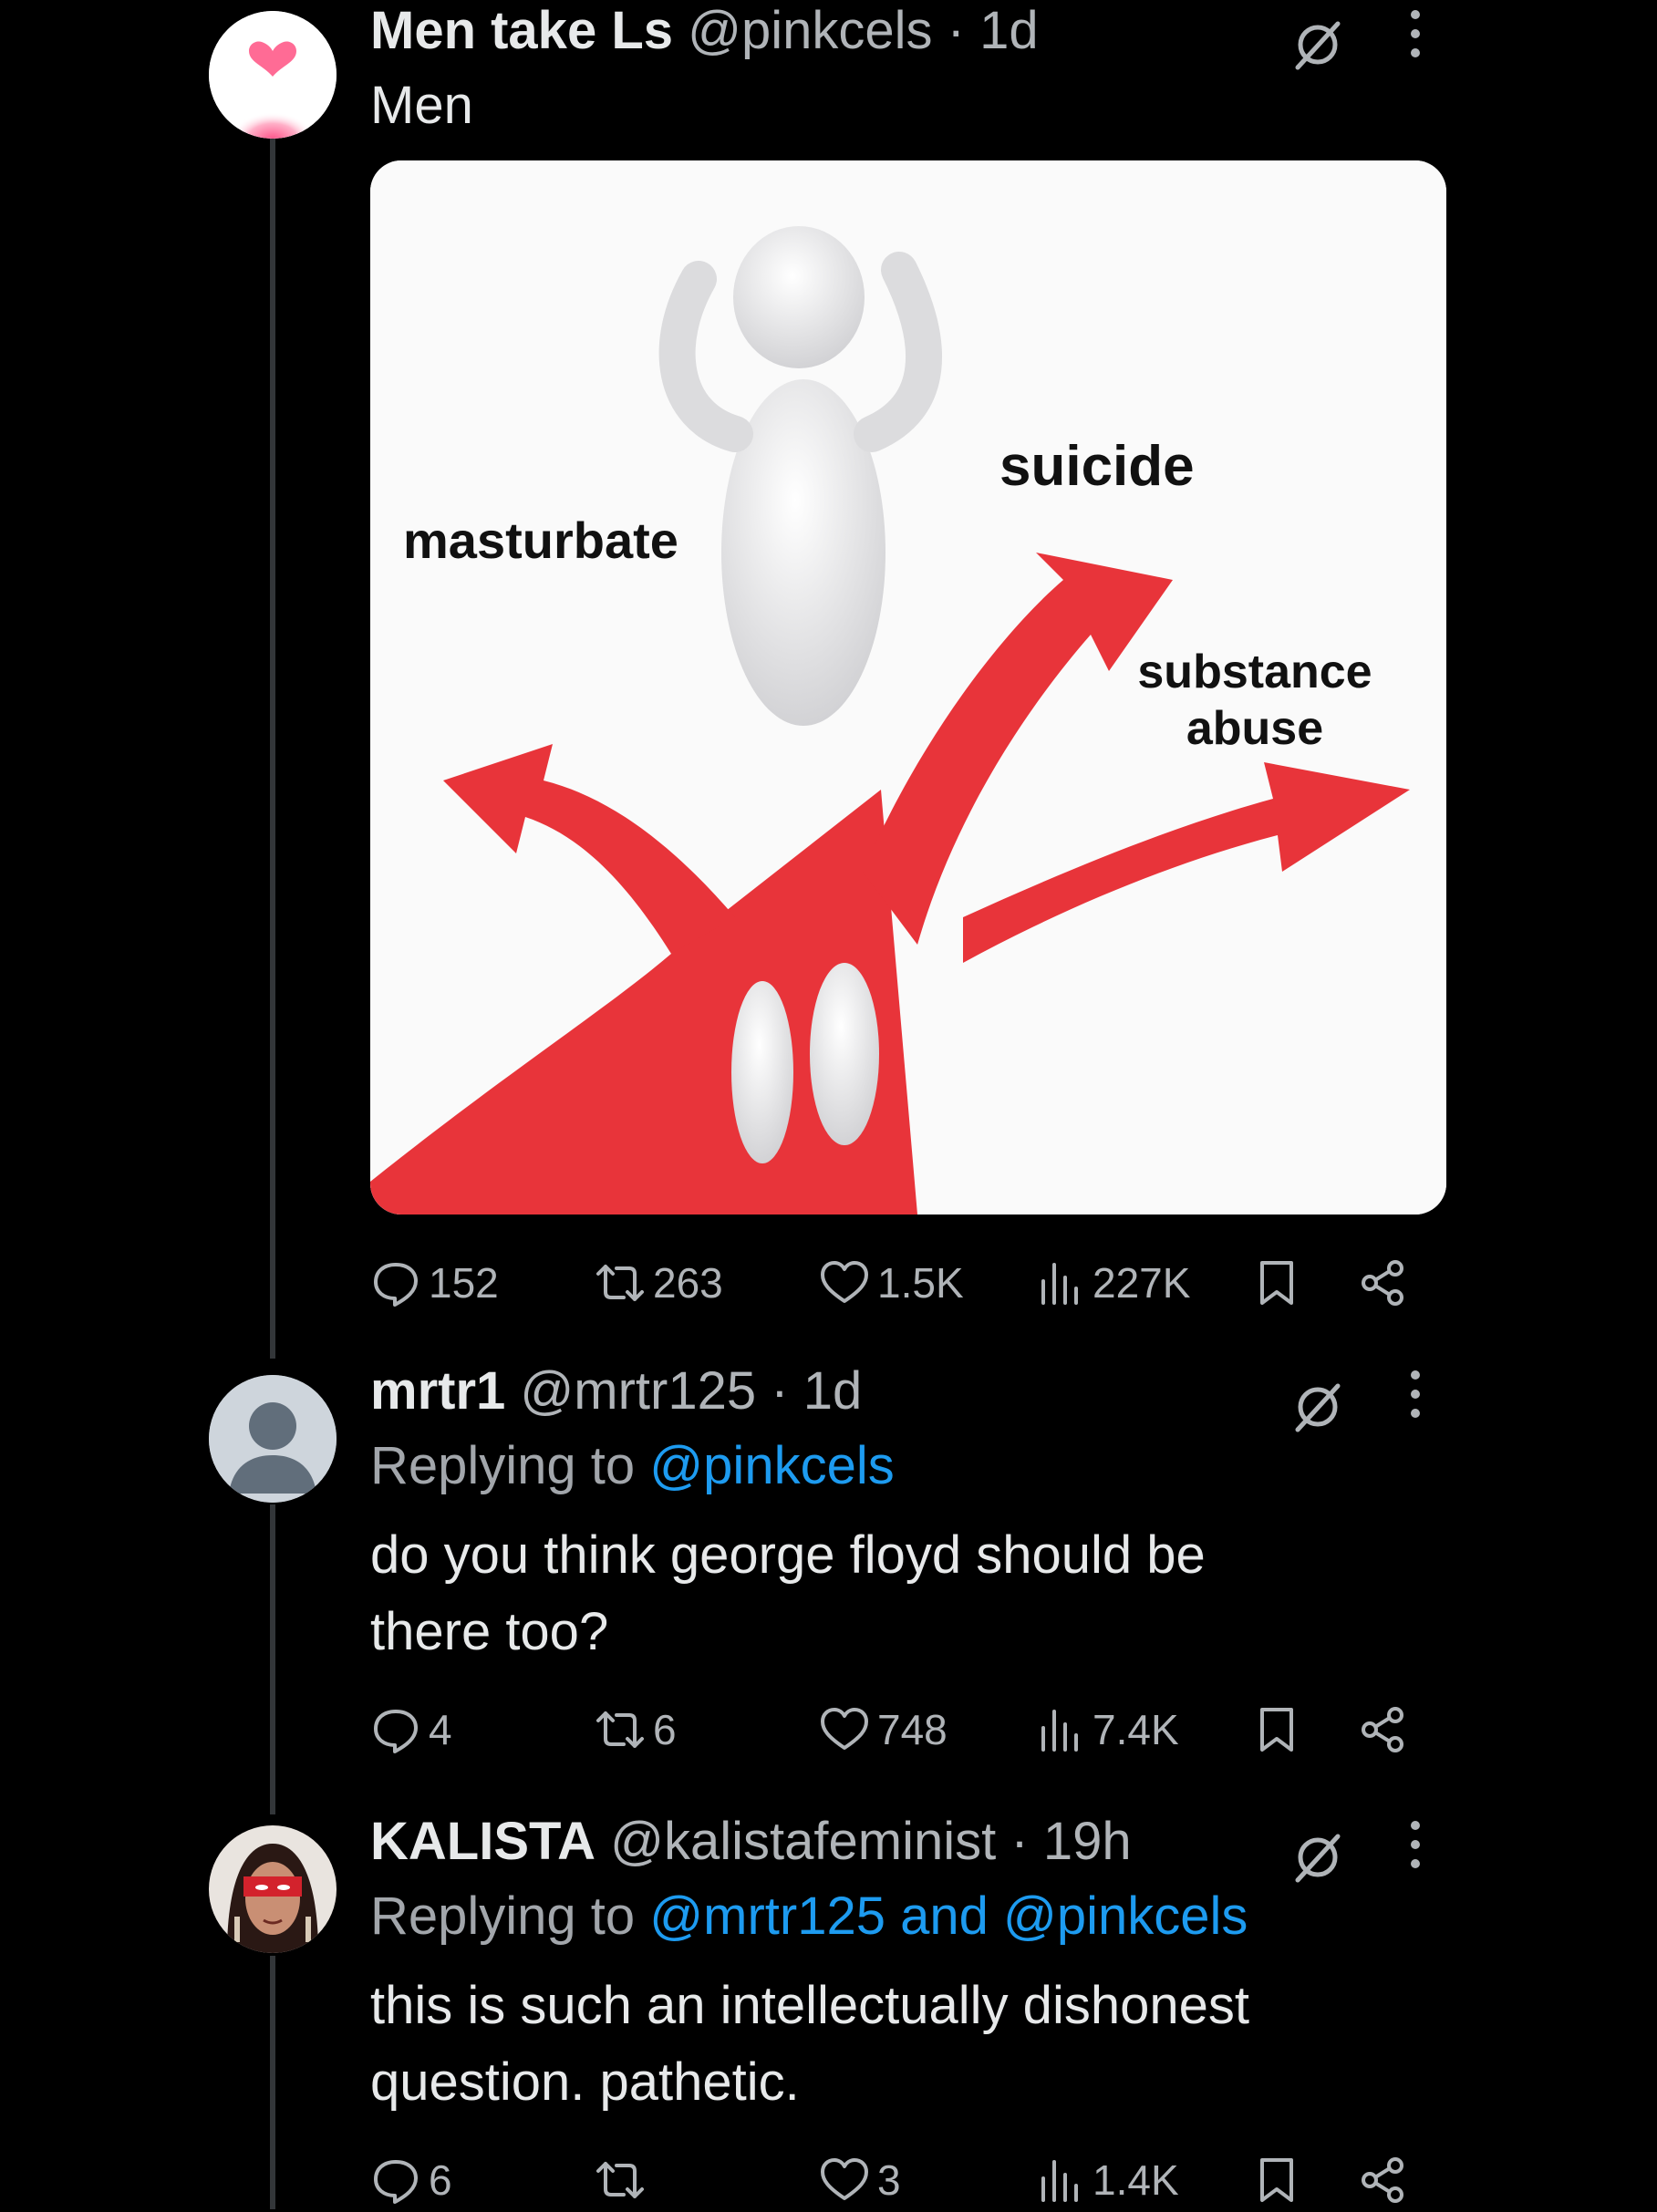  I want to click on display-name: KALISTA, so click(482, 1841).